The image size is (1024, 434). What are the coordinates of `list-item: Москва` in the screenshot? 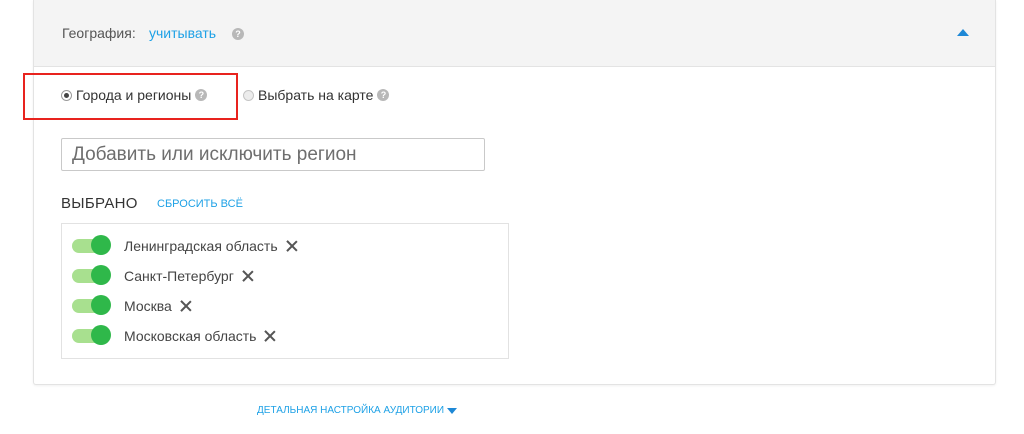 It's located at (133, 306).